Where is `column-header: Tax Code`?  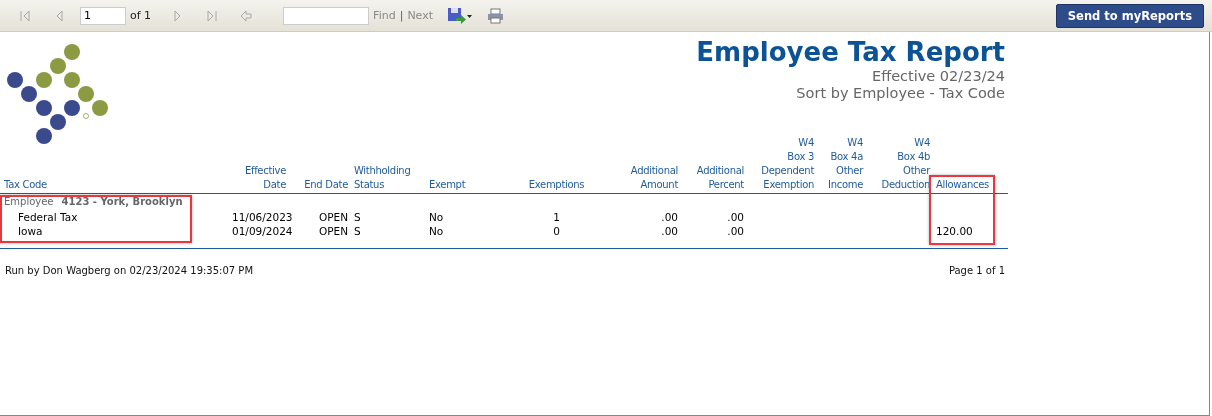 column-header: Tax Code is located at coordinates (25, 185).